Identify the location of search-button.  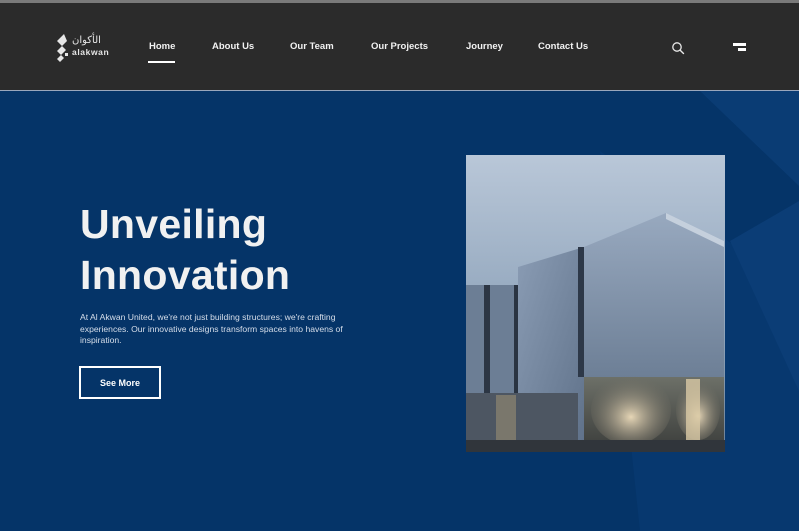
(678, 48).